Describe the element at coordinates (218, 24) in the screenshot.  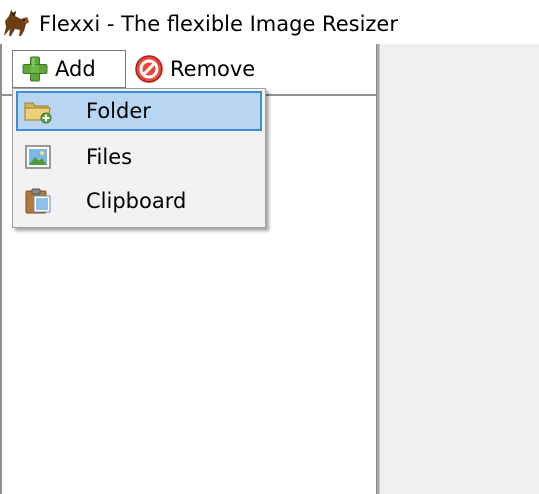
I see `window-title: Flexxi - The flexible Image Resizer` at that location.